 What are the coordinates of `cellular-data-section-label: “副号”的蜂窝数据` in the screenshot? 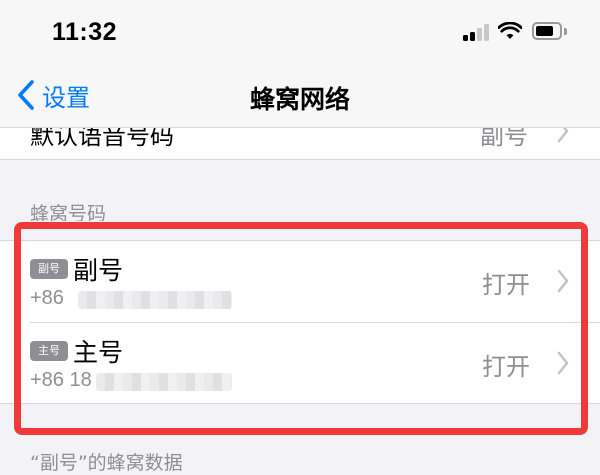 It's located at (106, 463).